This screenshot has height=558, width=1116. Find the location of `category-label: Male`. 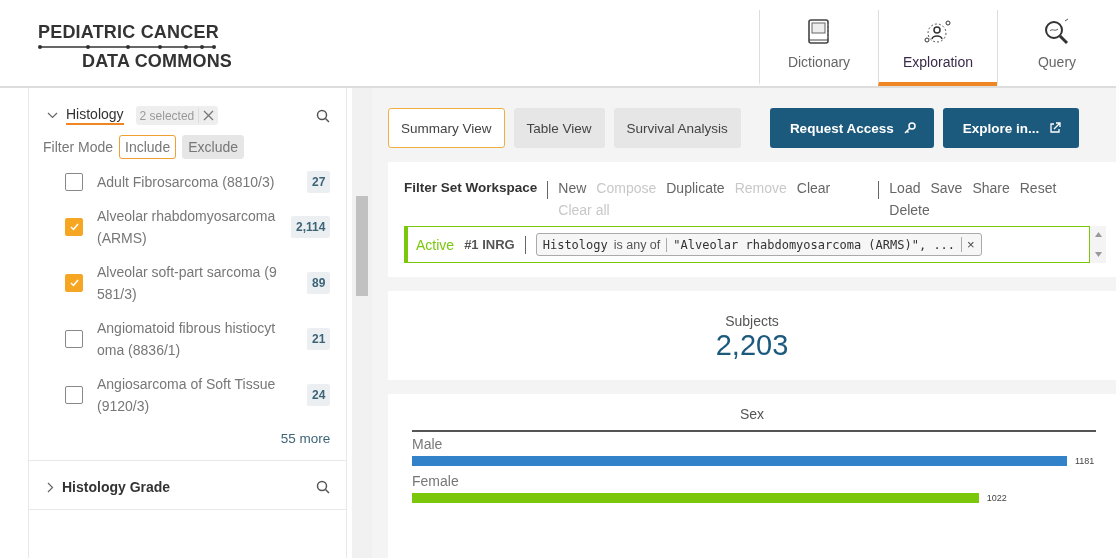

category-label: Male is located at coordinates (428, 444).